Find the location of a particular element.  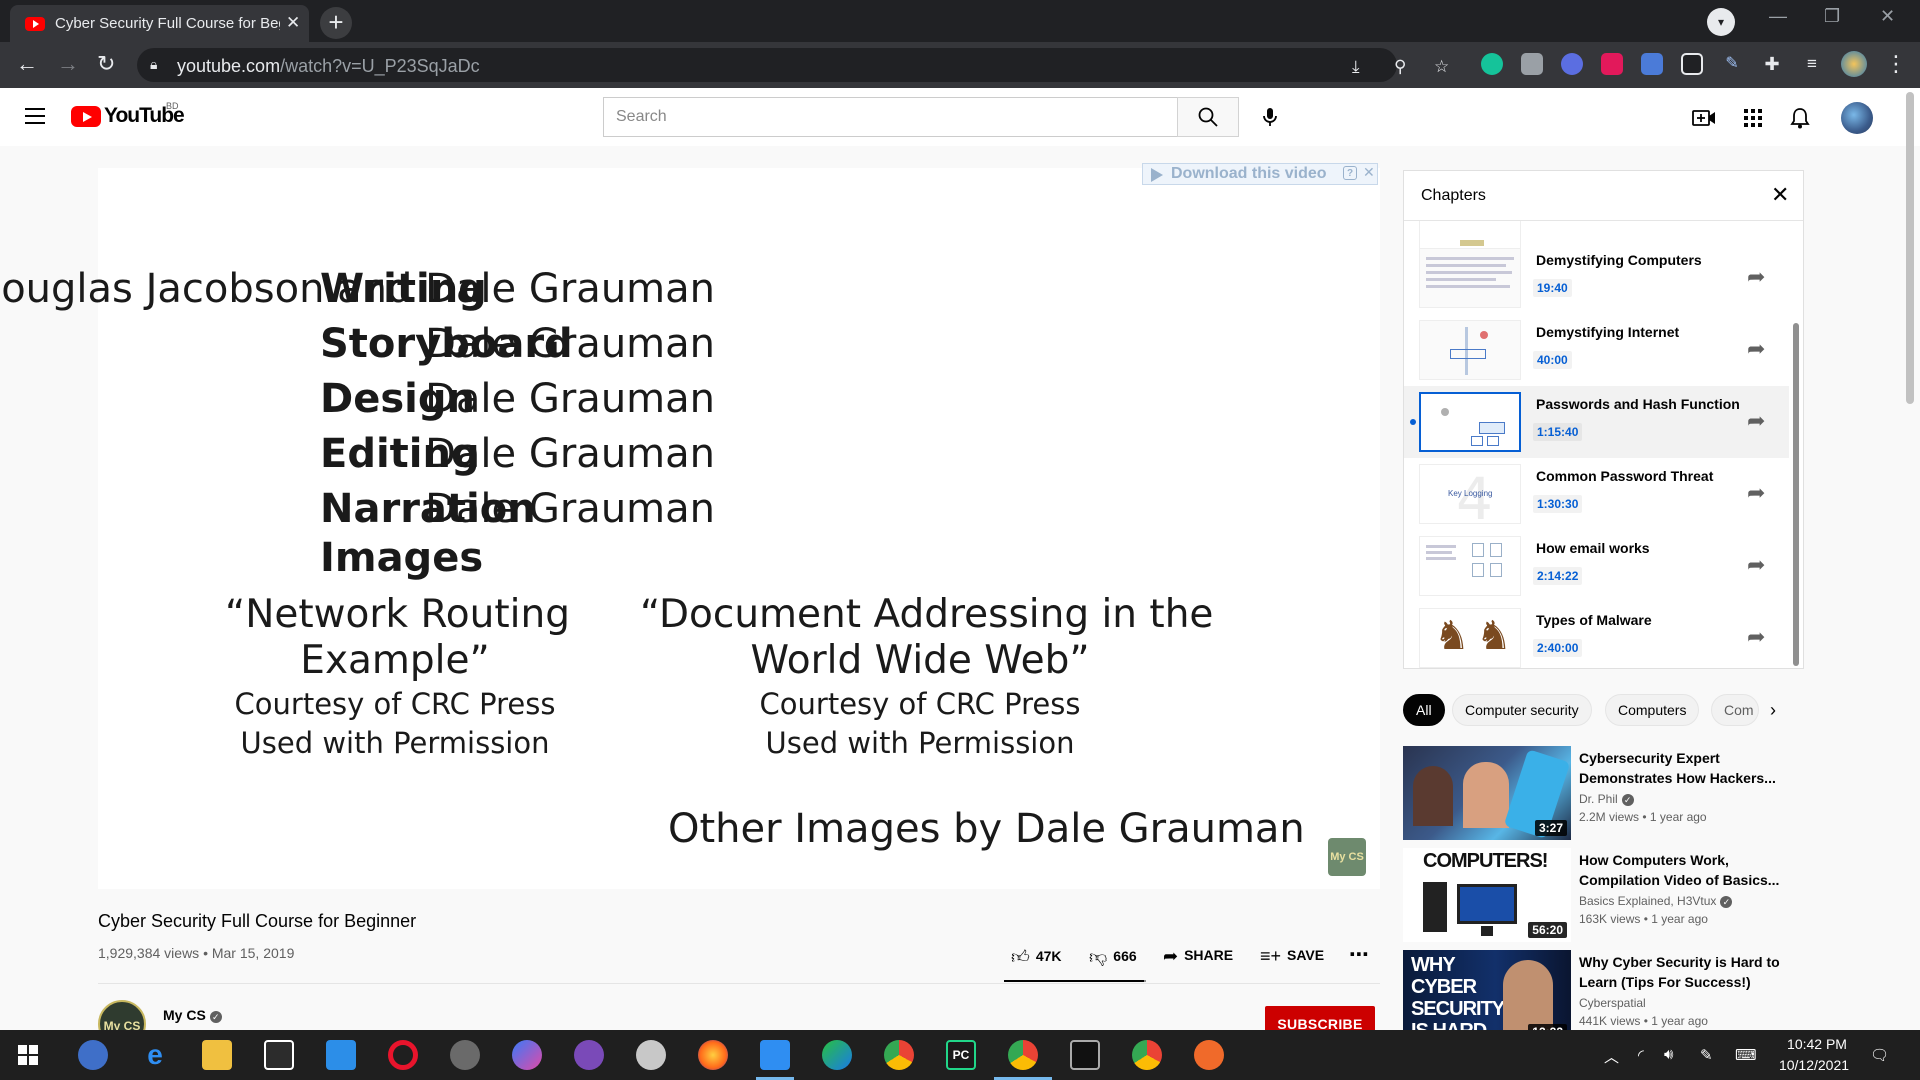

chrome-active-icon is located at coordinates (1023, 1055).